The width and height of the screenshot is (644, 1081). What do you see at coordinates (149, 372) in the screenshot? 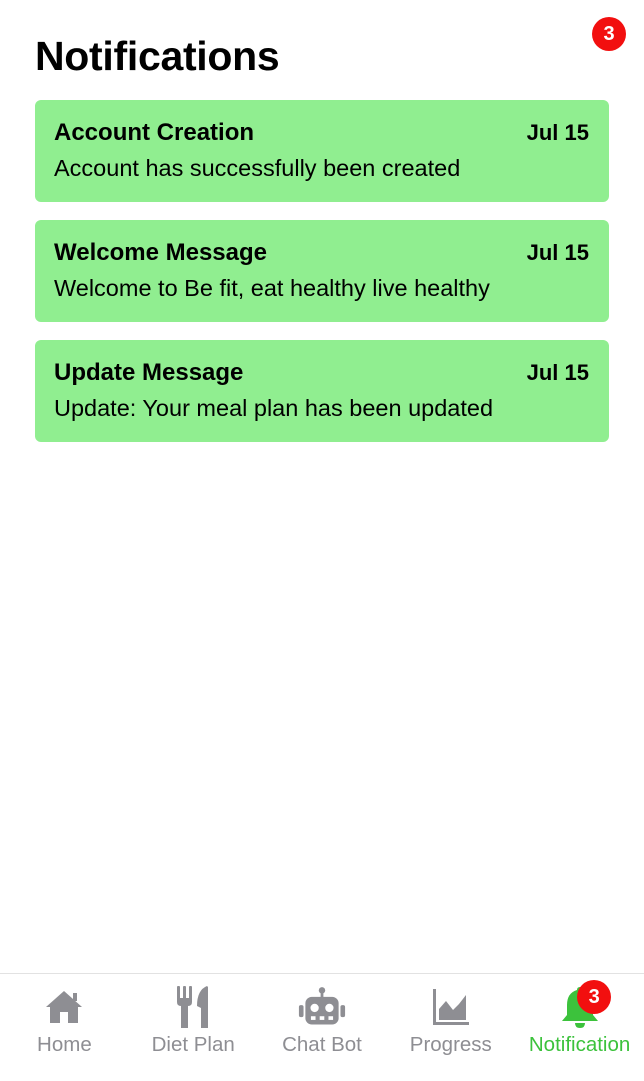
I see `notification-title: Update Message` at bounding box center [149, 372].